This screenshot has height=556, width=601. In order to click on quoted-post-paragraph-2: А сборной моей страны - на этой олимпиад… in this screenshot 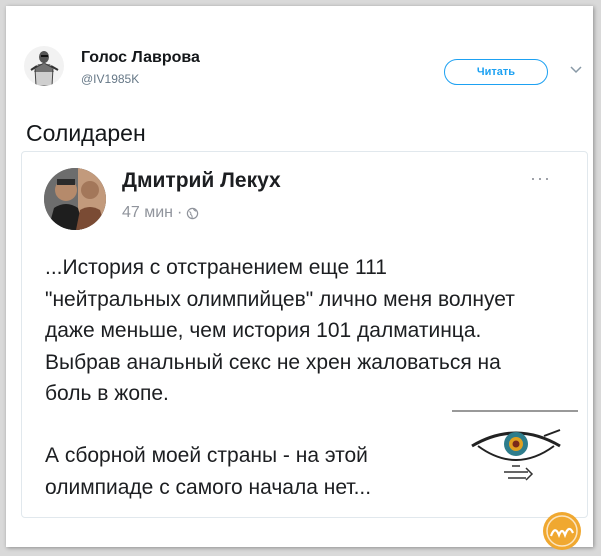, I will do `click(208, 471)`.